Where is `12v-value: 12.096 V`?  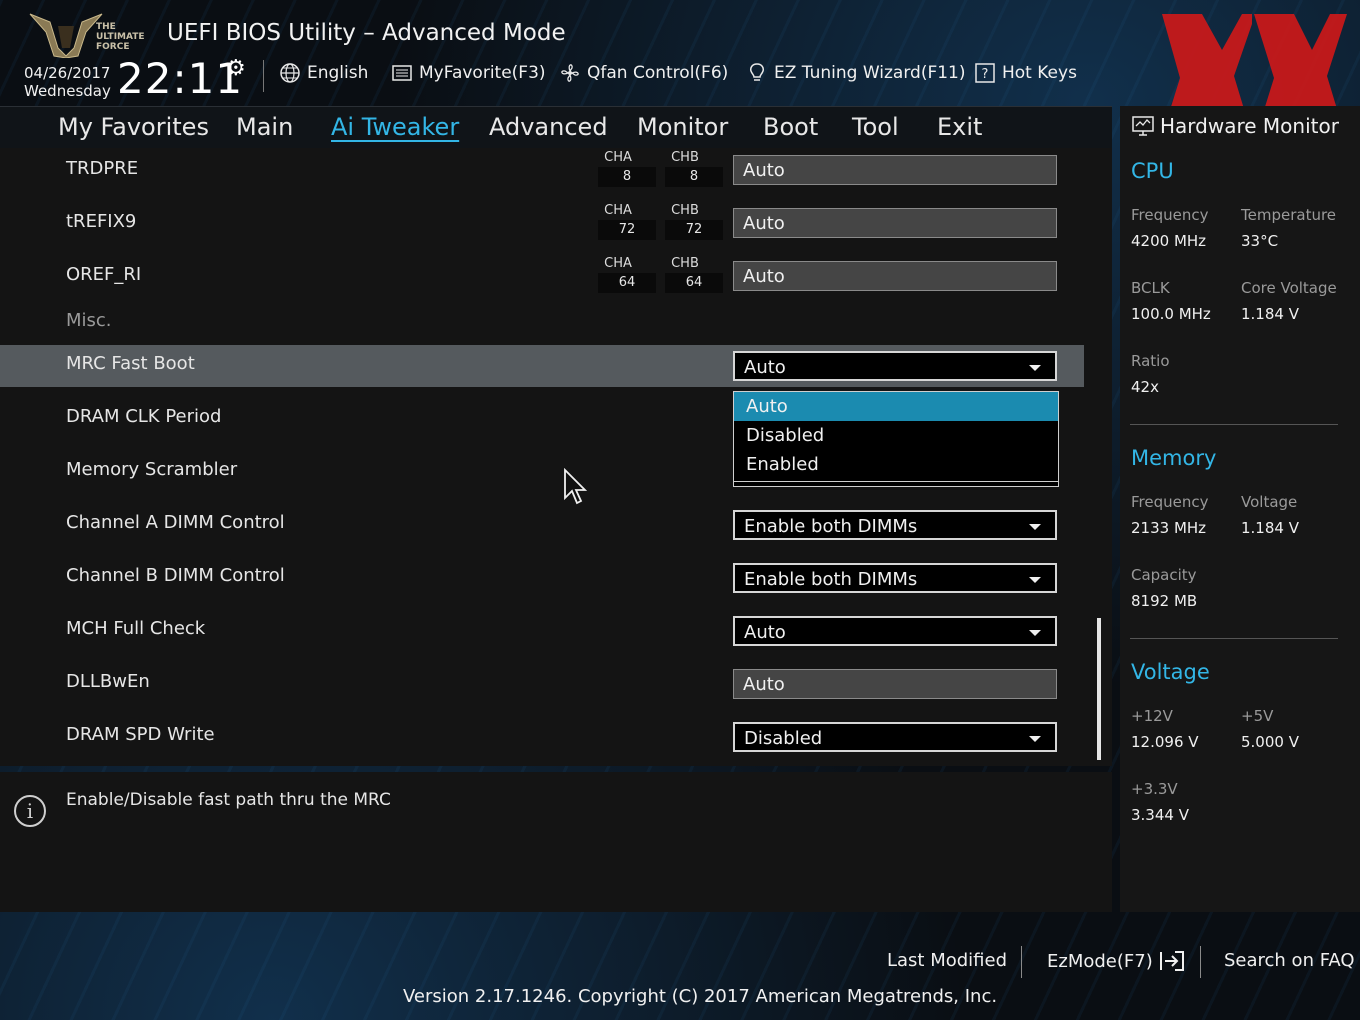 12v-value: 12.096 V is located at coordinates (1165, 742).